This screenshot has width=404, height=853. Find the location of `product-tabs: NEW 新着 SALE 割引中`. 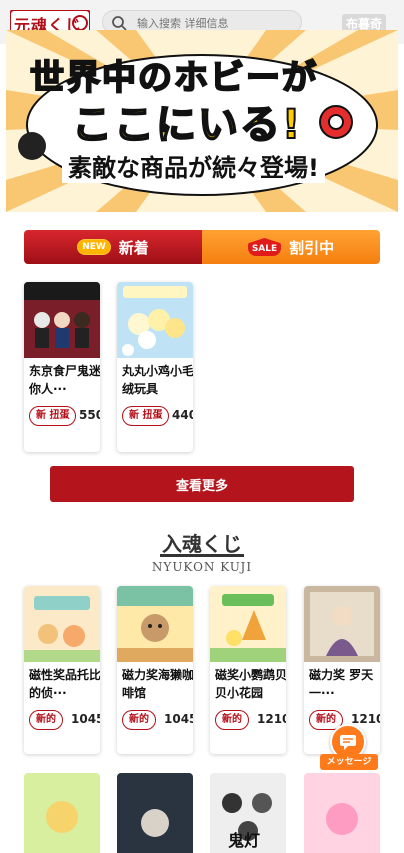

product-tabs: NEW 新着 SALE 割引中 is located at coordinates (202, 247).